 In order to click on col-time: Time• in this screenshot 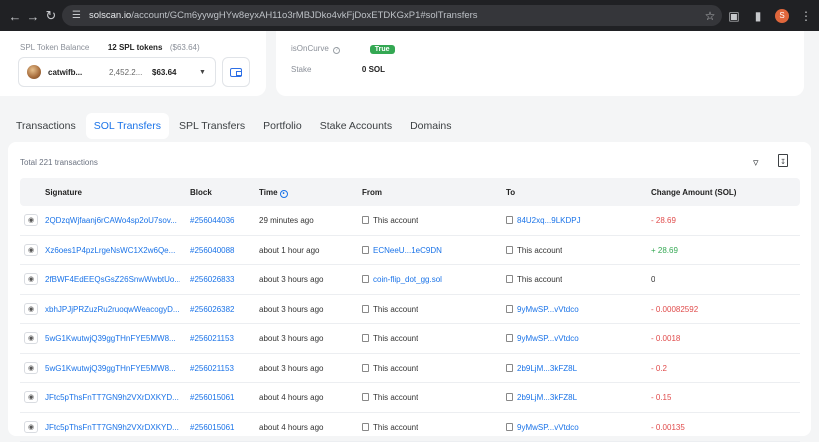, I will do `click(273, 193)`.